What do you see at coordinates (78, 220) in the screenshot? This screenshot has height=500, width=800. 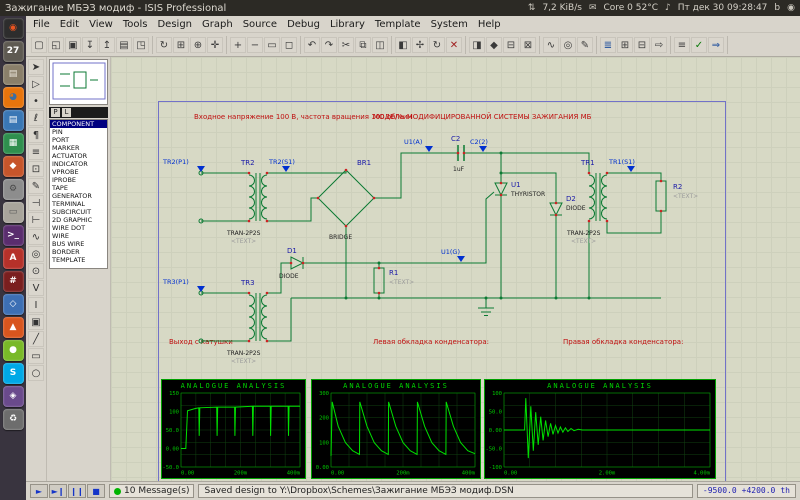 I see `selector-item-2d-graphic: 2D GRAPHIC` at bounding box center [78, 220].